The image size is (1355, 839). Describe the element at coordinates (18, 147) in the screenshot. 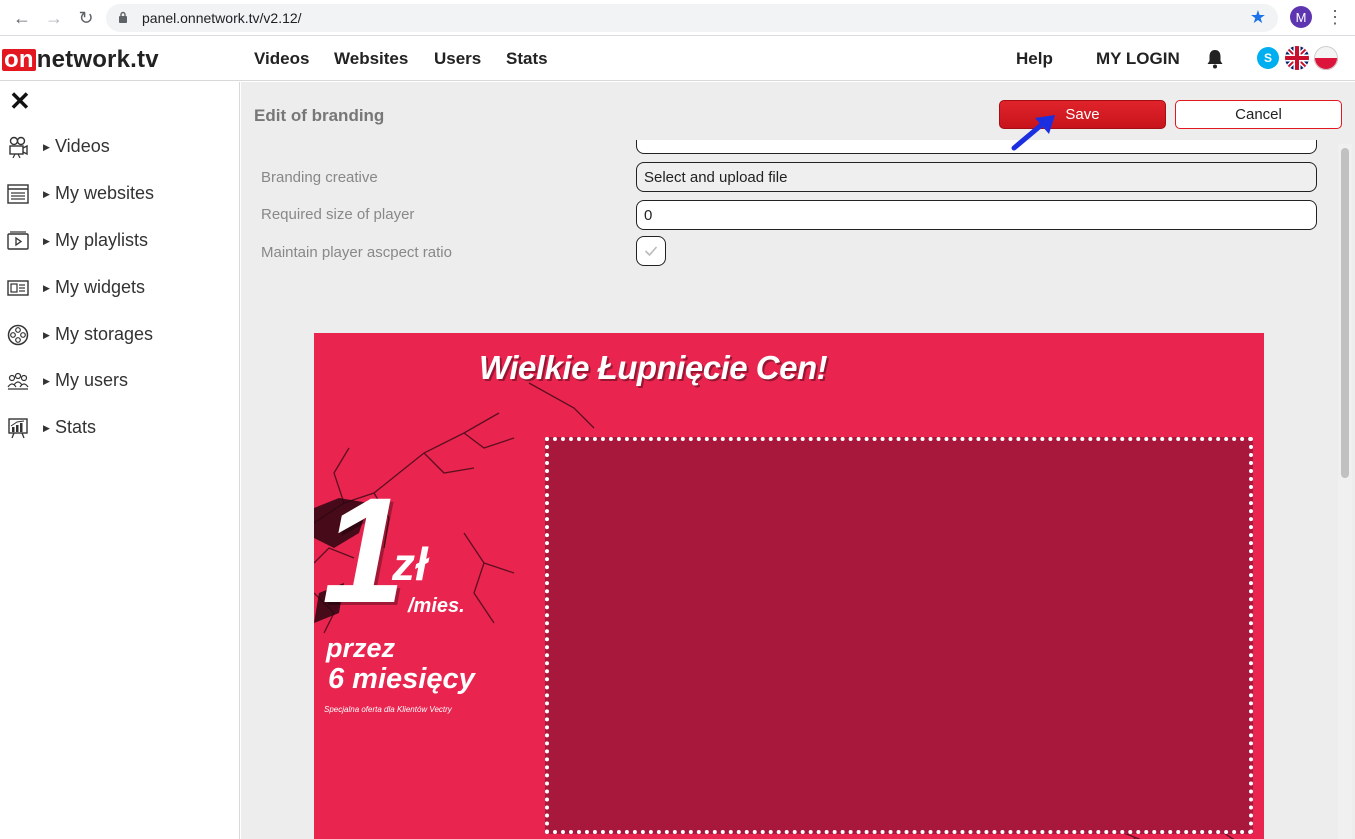

I see `camera-icon` at that location.